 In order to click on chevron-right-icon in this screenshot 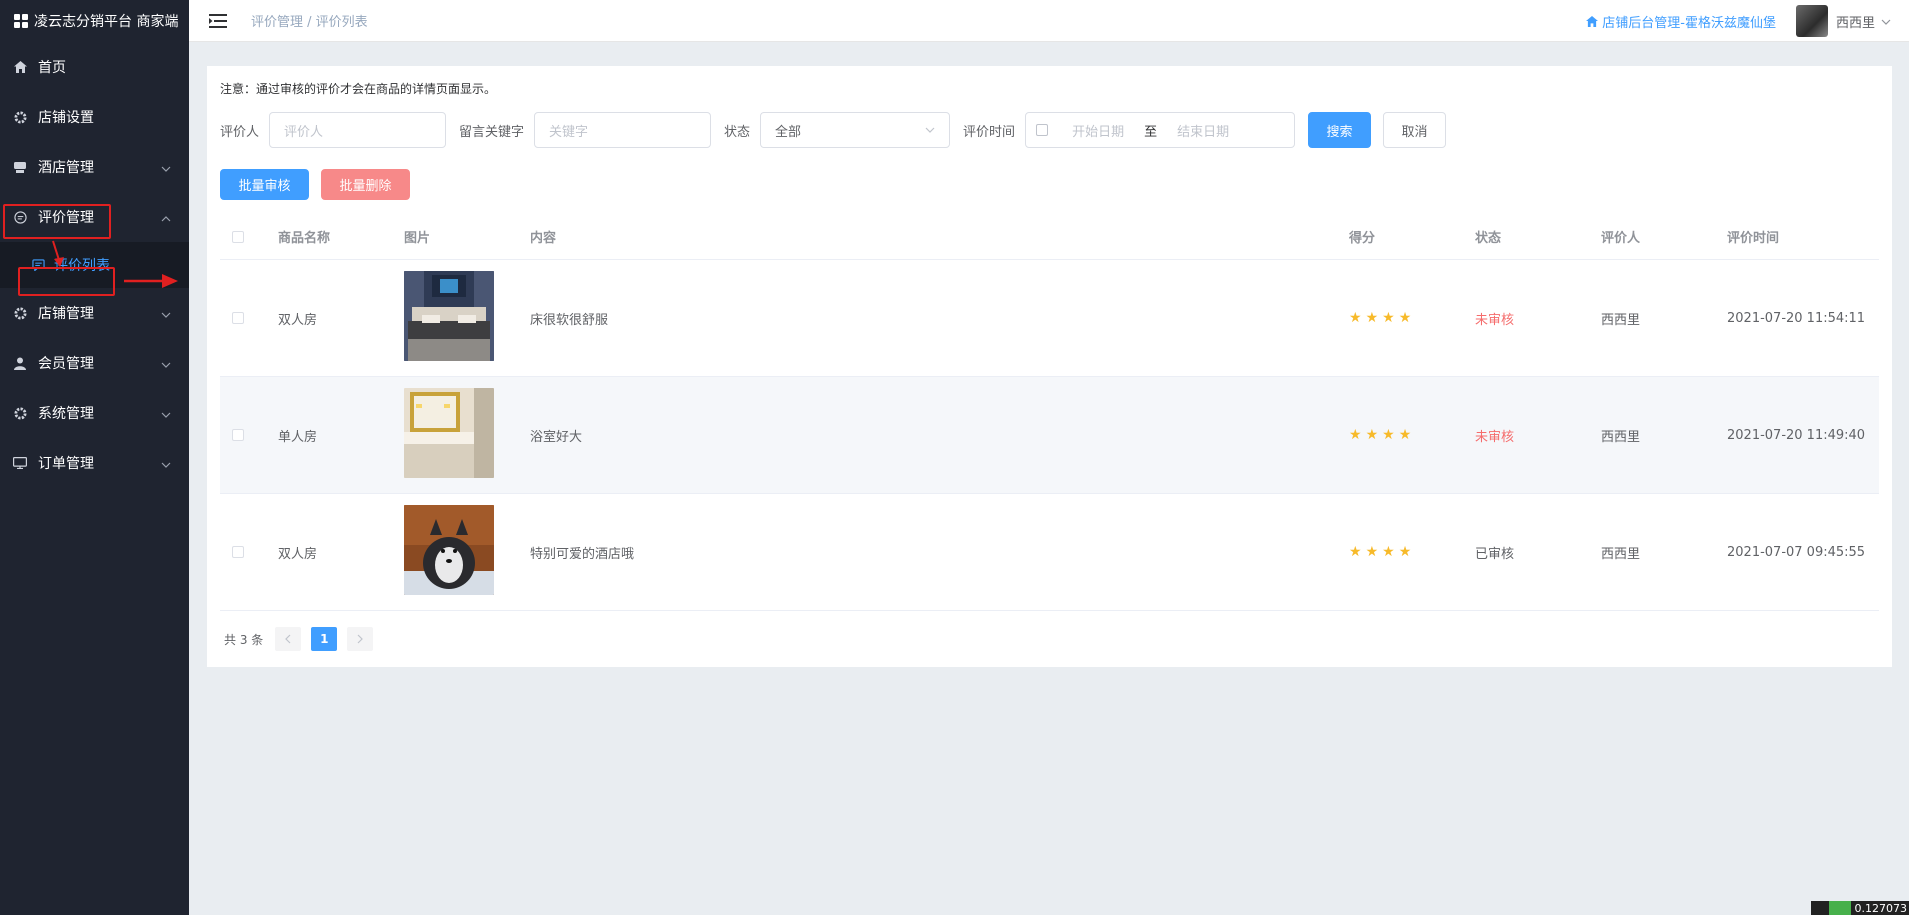, I will do `click(360, 639)`.